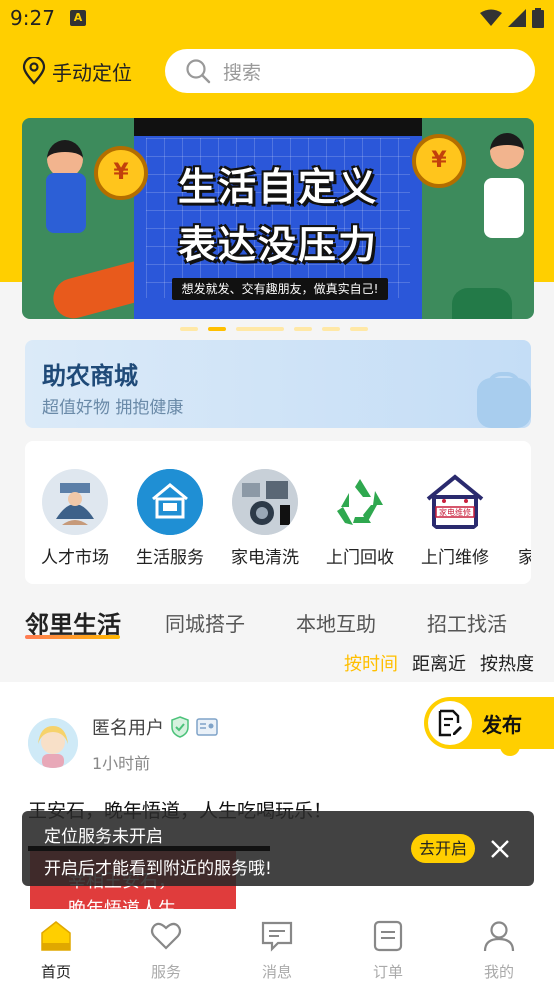 Image resolution: width=554 pixels, height=985 pixels. I want to click on id-card-icon, so click(207, 727).